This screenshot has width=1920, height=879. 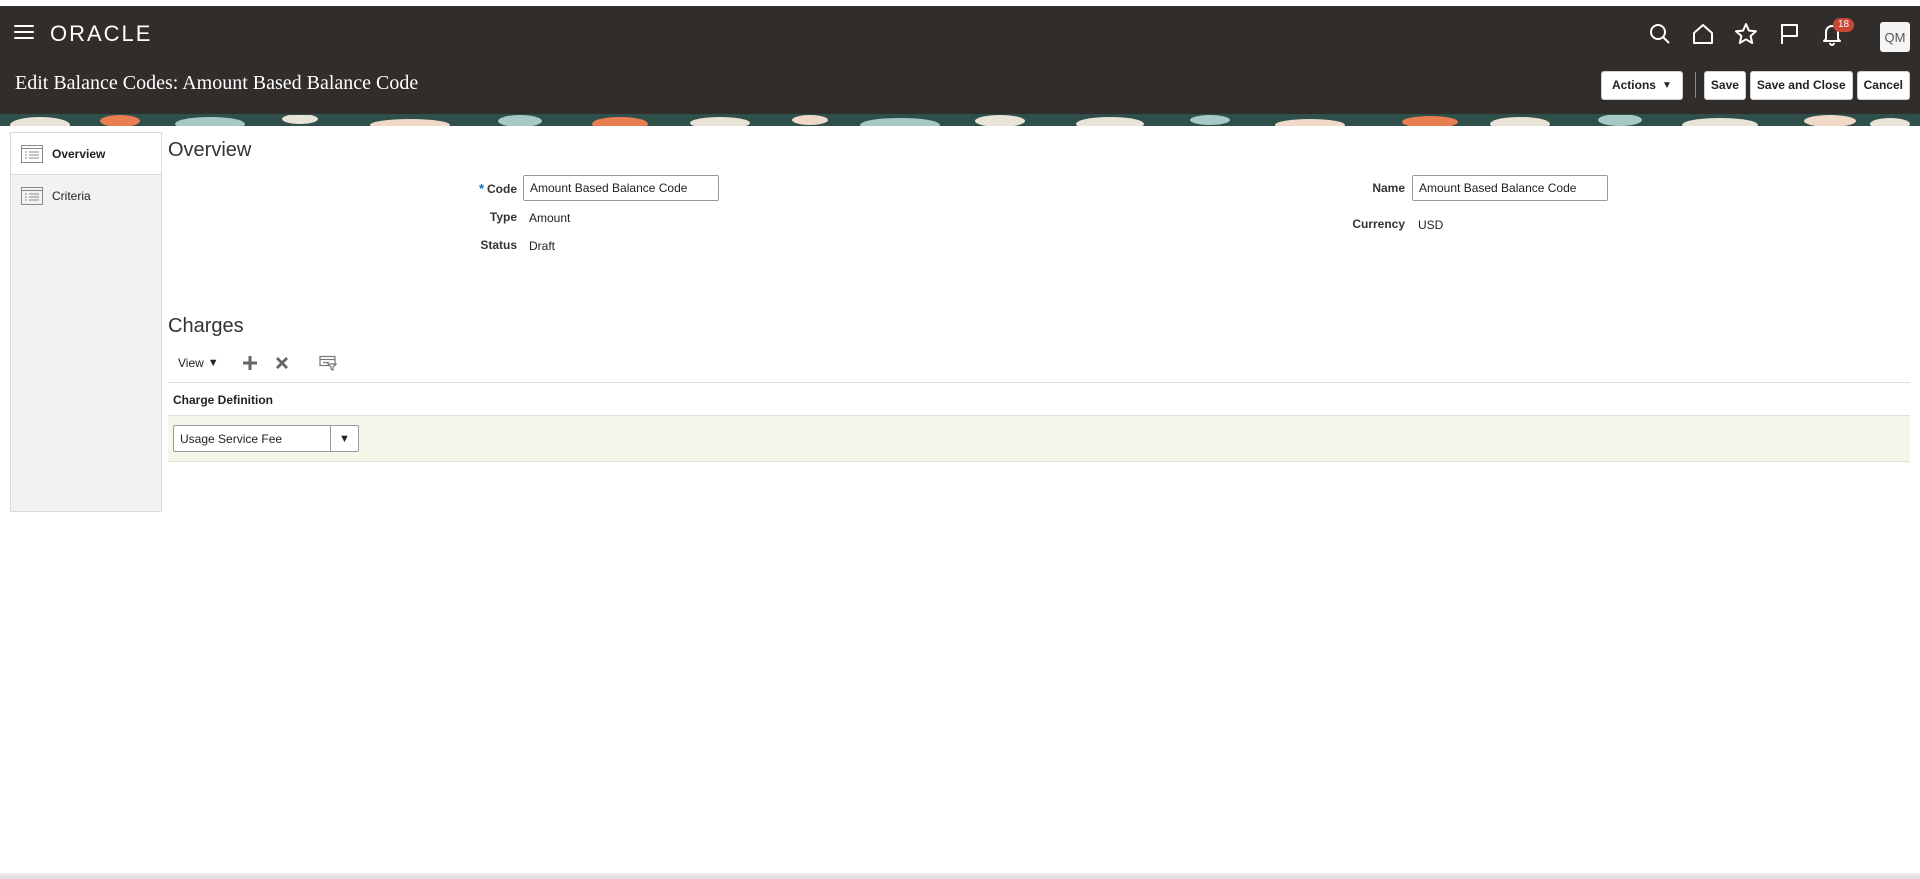 I want to click on nav-item-label: Criteria, so click(x=71, y=196).